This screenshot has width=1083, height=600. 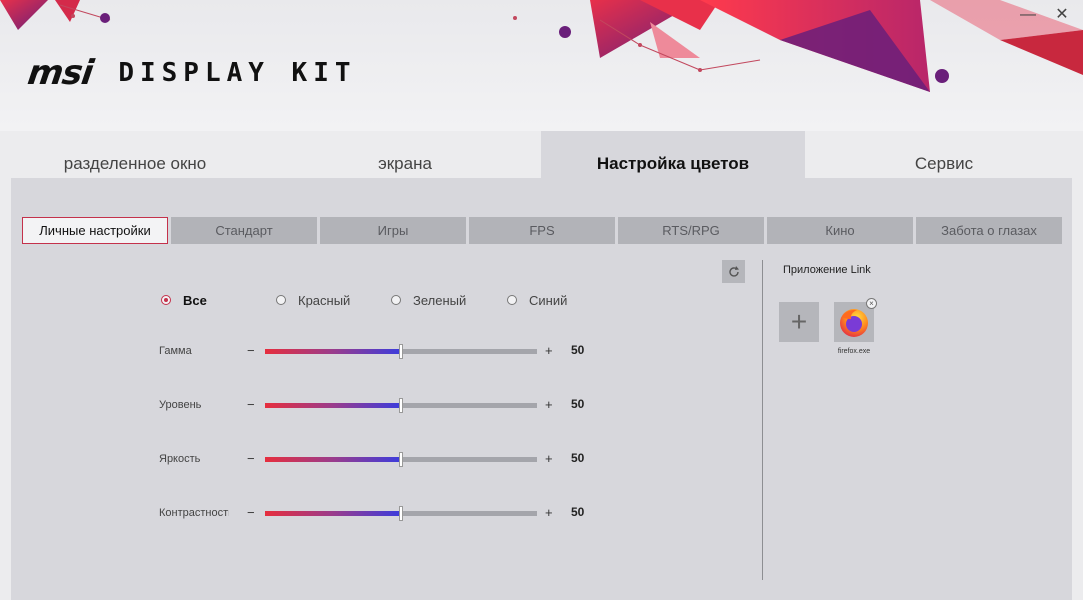 I want to click on reset-icon, so click(x=733, y=271).